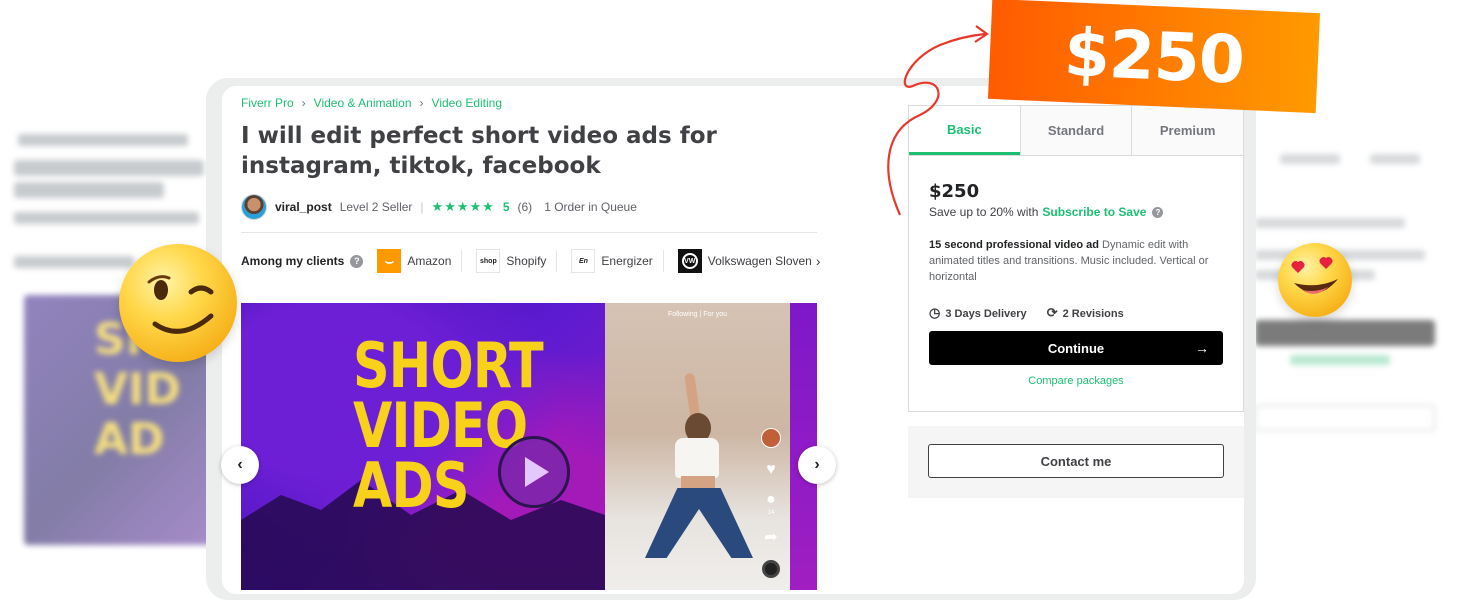  I want to click on play-button, so click(534, 472).